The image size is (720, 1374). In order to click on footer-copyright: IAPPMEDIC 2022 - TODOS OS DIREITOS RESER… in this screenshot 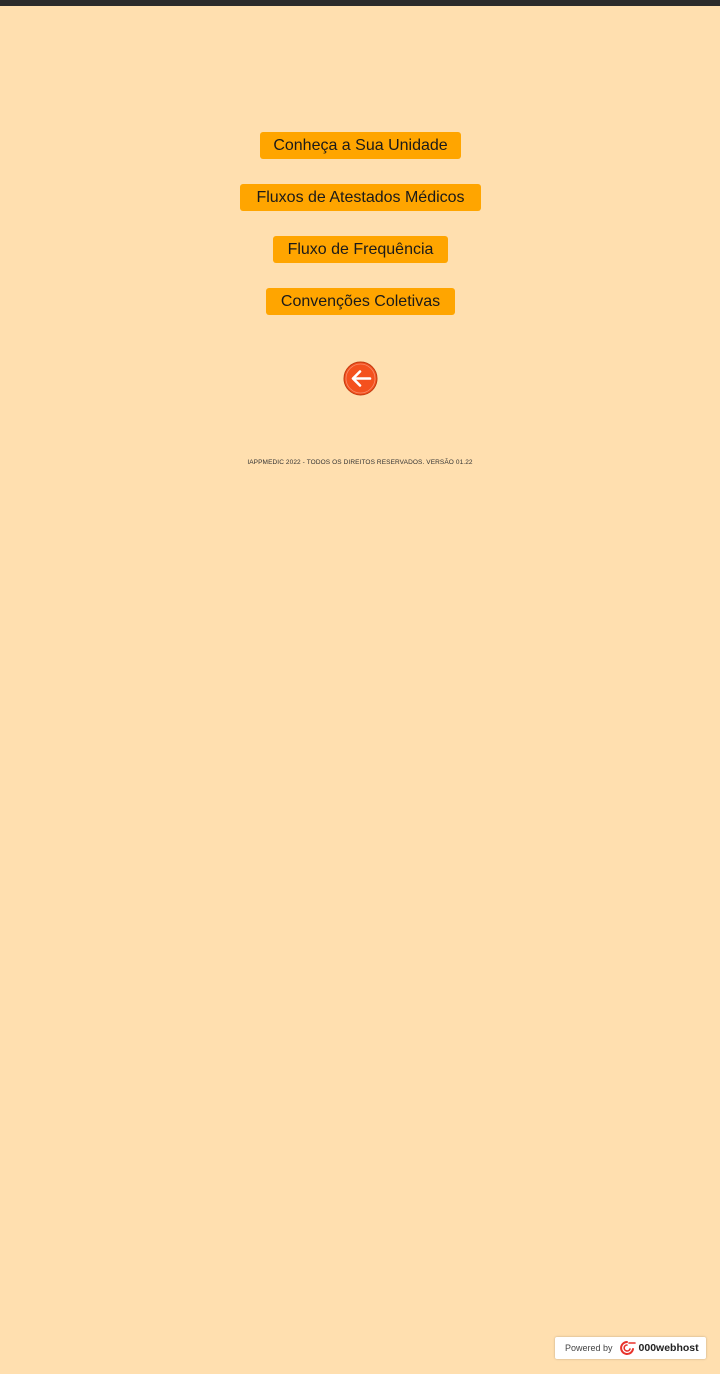, I will do `click(360, 462)`.